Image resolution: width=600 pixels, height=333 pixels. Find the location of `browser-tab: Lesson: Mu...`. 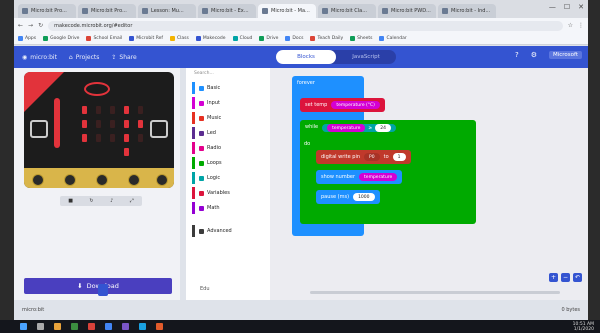

browser-tab: Lesson: Mu... is located at coordinates (167, 11).